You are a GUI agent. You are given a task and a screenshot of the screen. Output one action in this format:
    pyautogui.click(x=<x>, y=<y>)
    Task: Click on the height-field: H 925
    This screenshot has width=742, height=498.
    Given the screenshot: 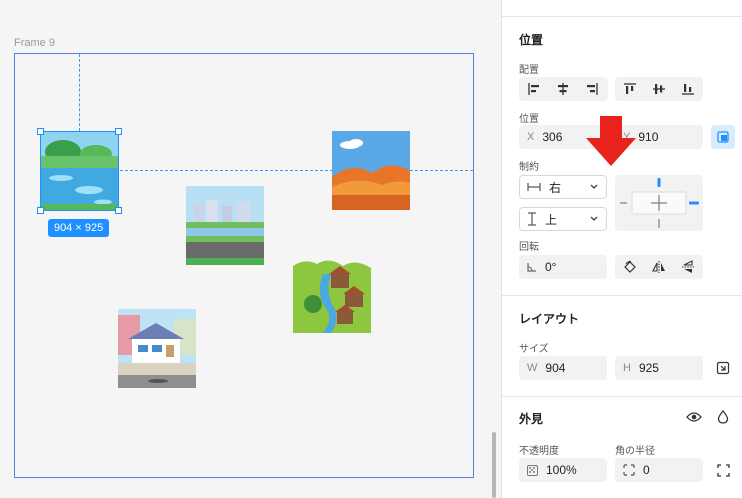 What is the action you would take?
    pyautogui.click(x=659, y=368)
    